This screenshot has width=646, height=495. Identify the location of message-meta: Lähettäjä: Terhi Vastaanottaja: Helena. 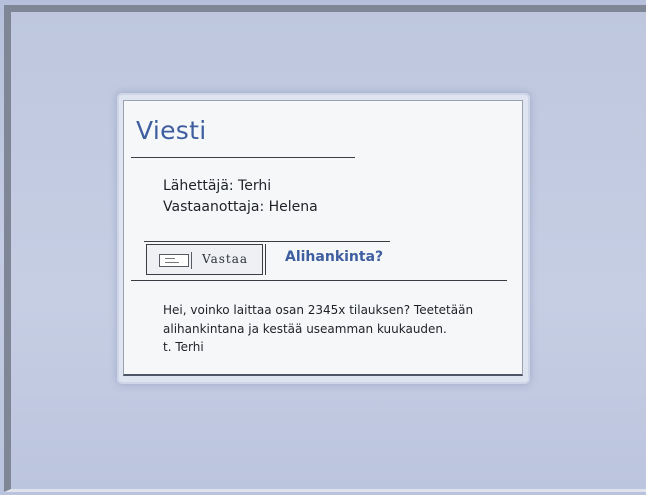
(240, 197).